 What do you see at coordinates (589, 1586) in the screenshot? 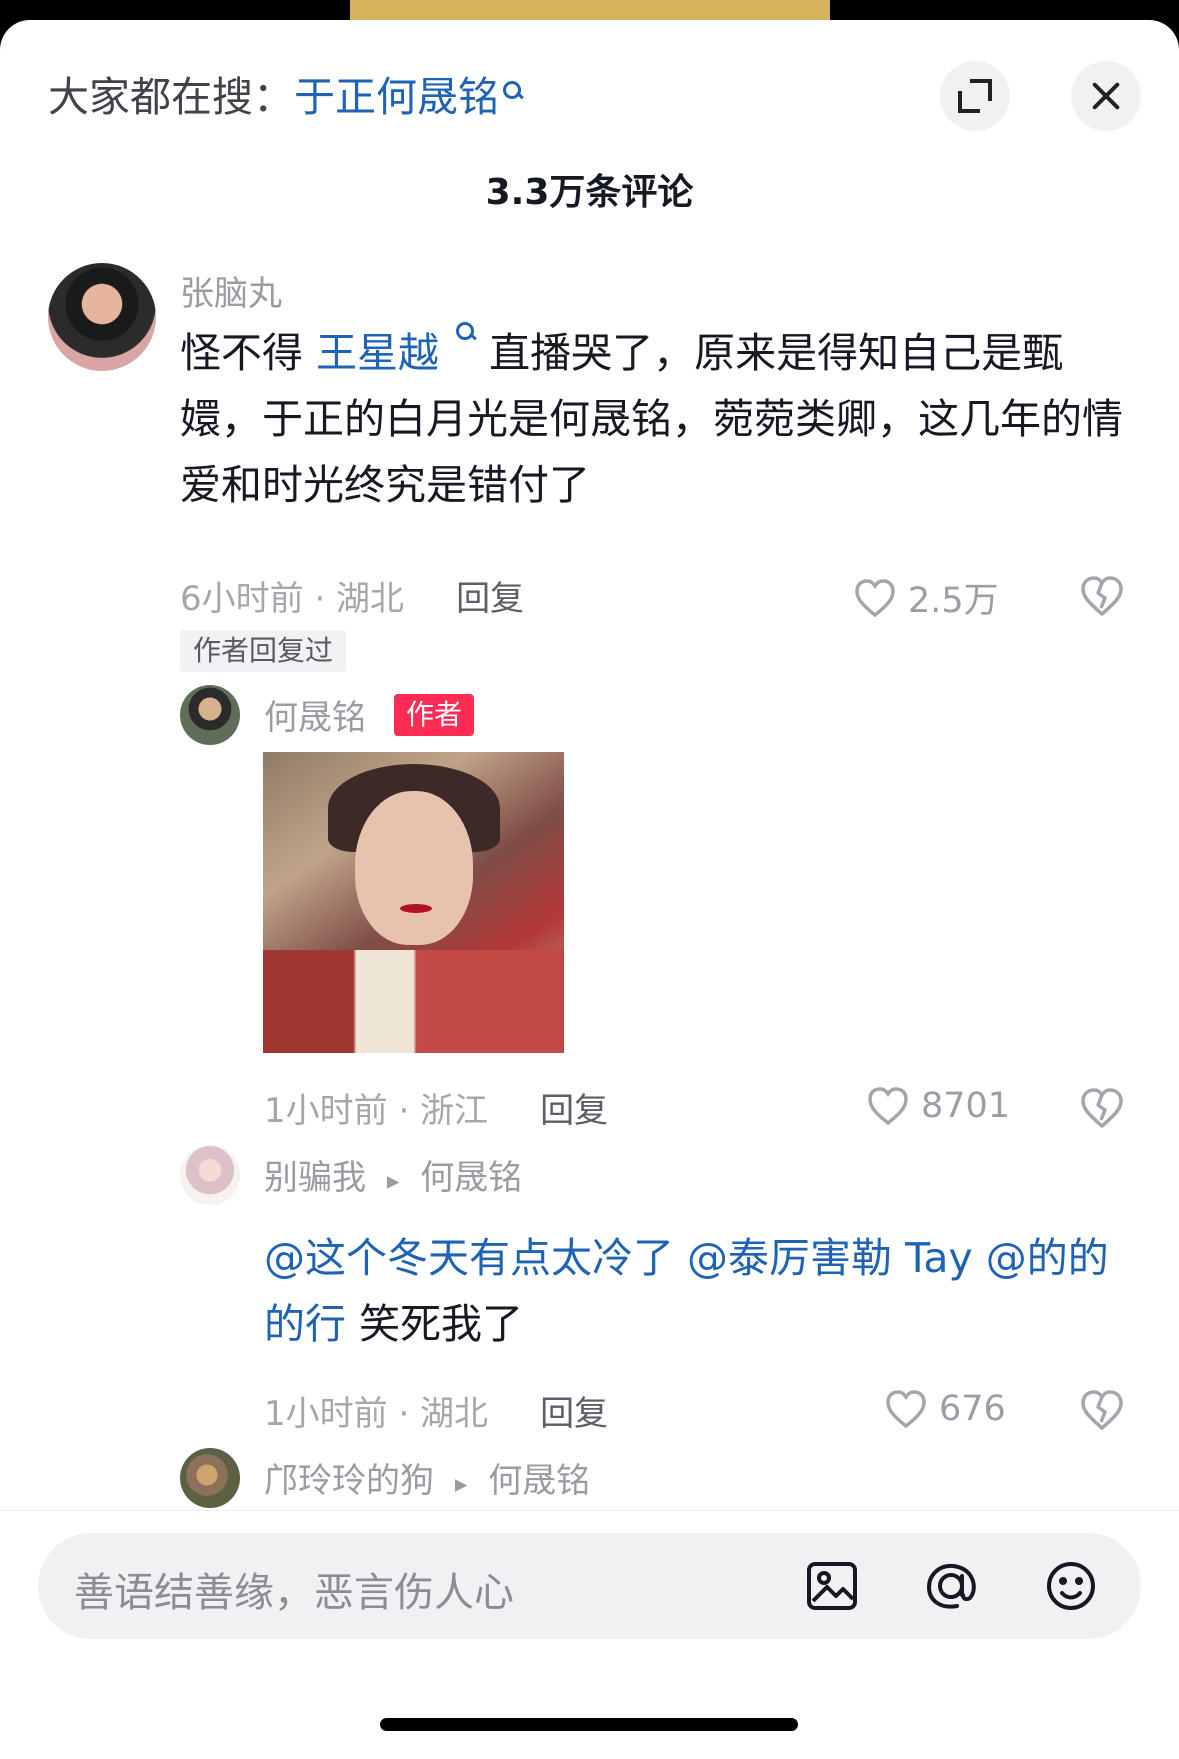
I see `comment-input: 善语结善缘，恶言伤人心` at bounding box center [589, 1586].